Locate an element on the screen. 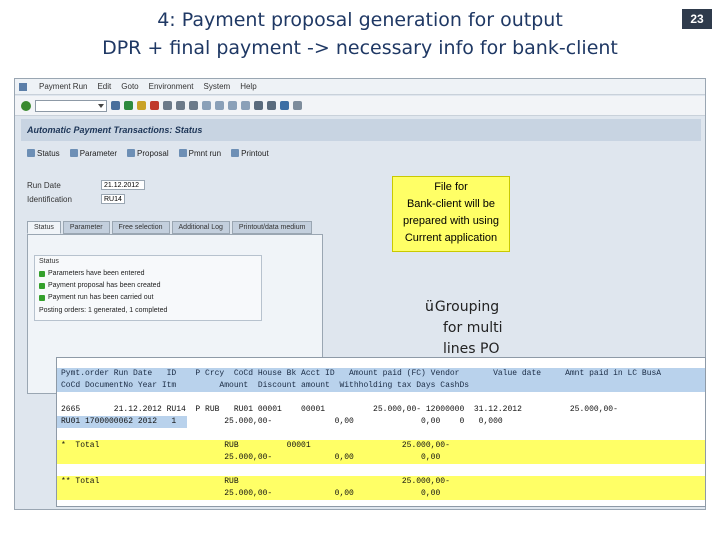 The width and height of the screenshot is (720, 540). parameter-icon is located at coordinates (73, 153).